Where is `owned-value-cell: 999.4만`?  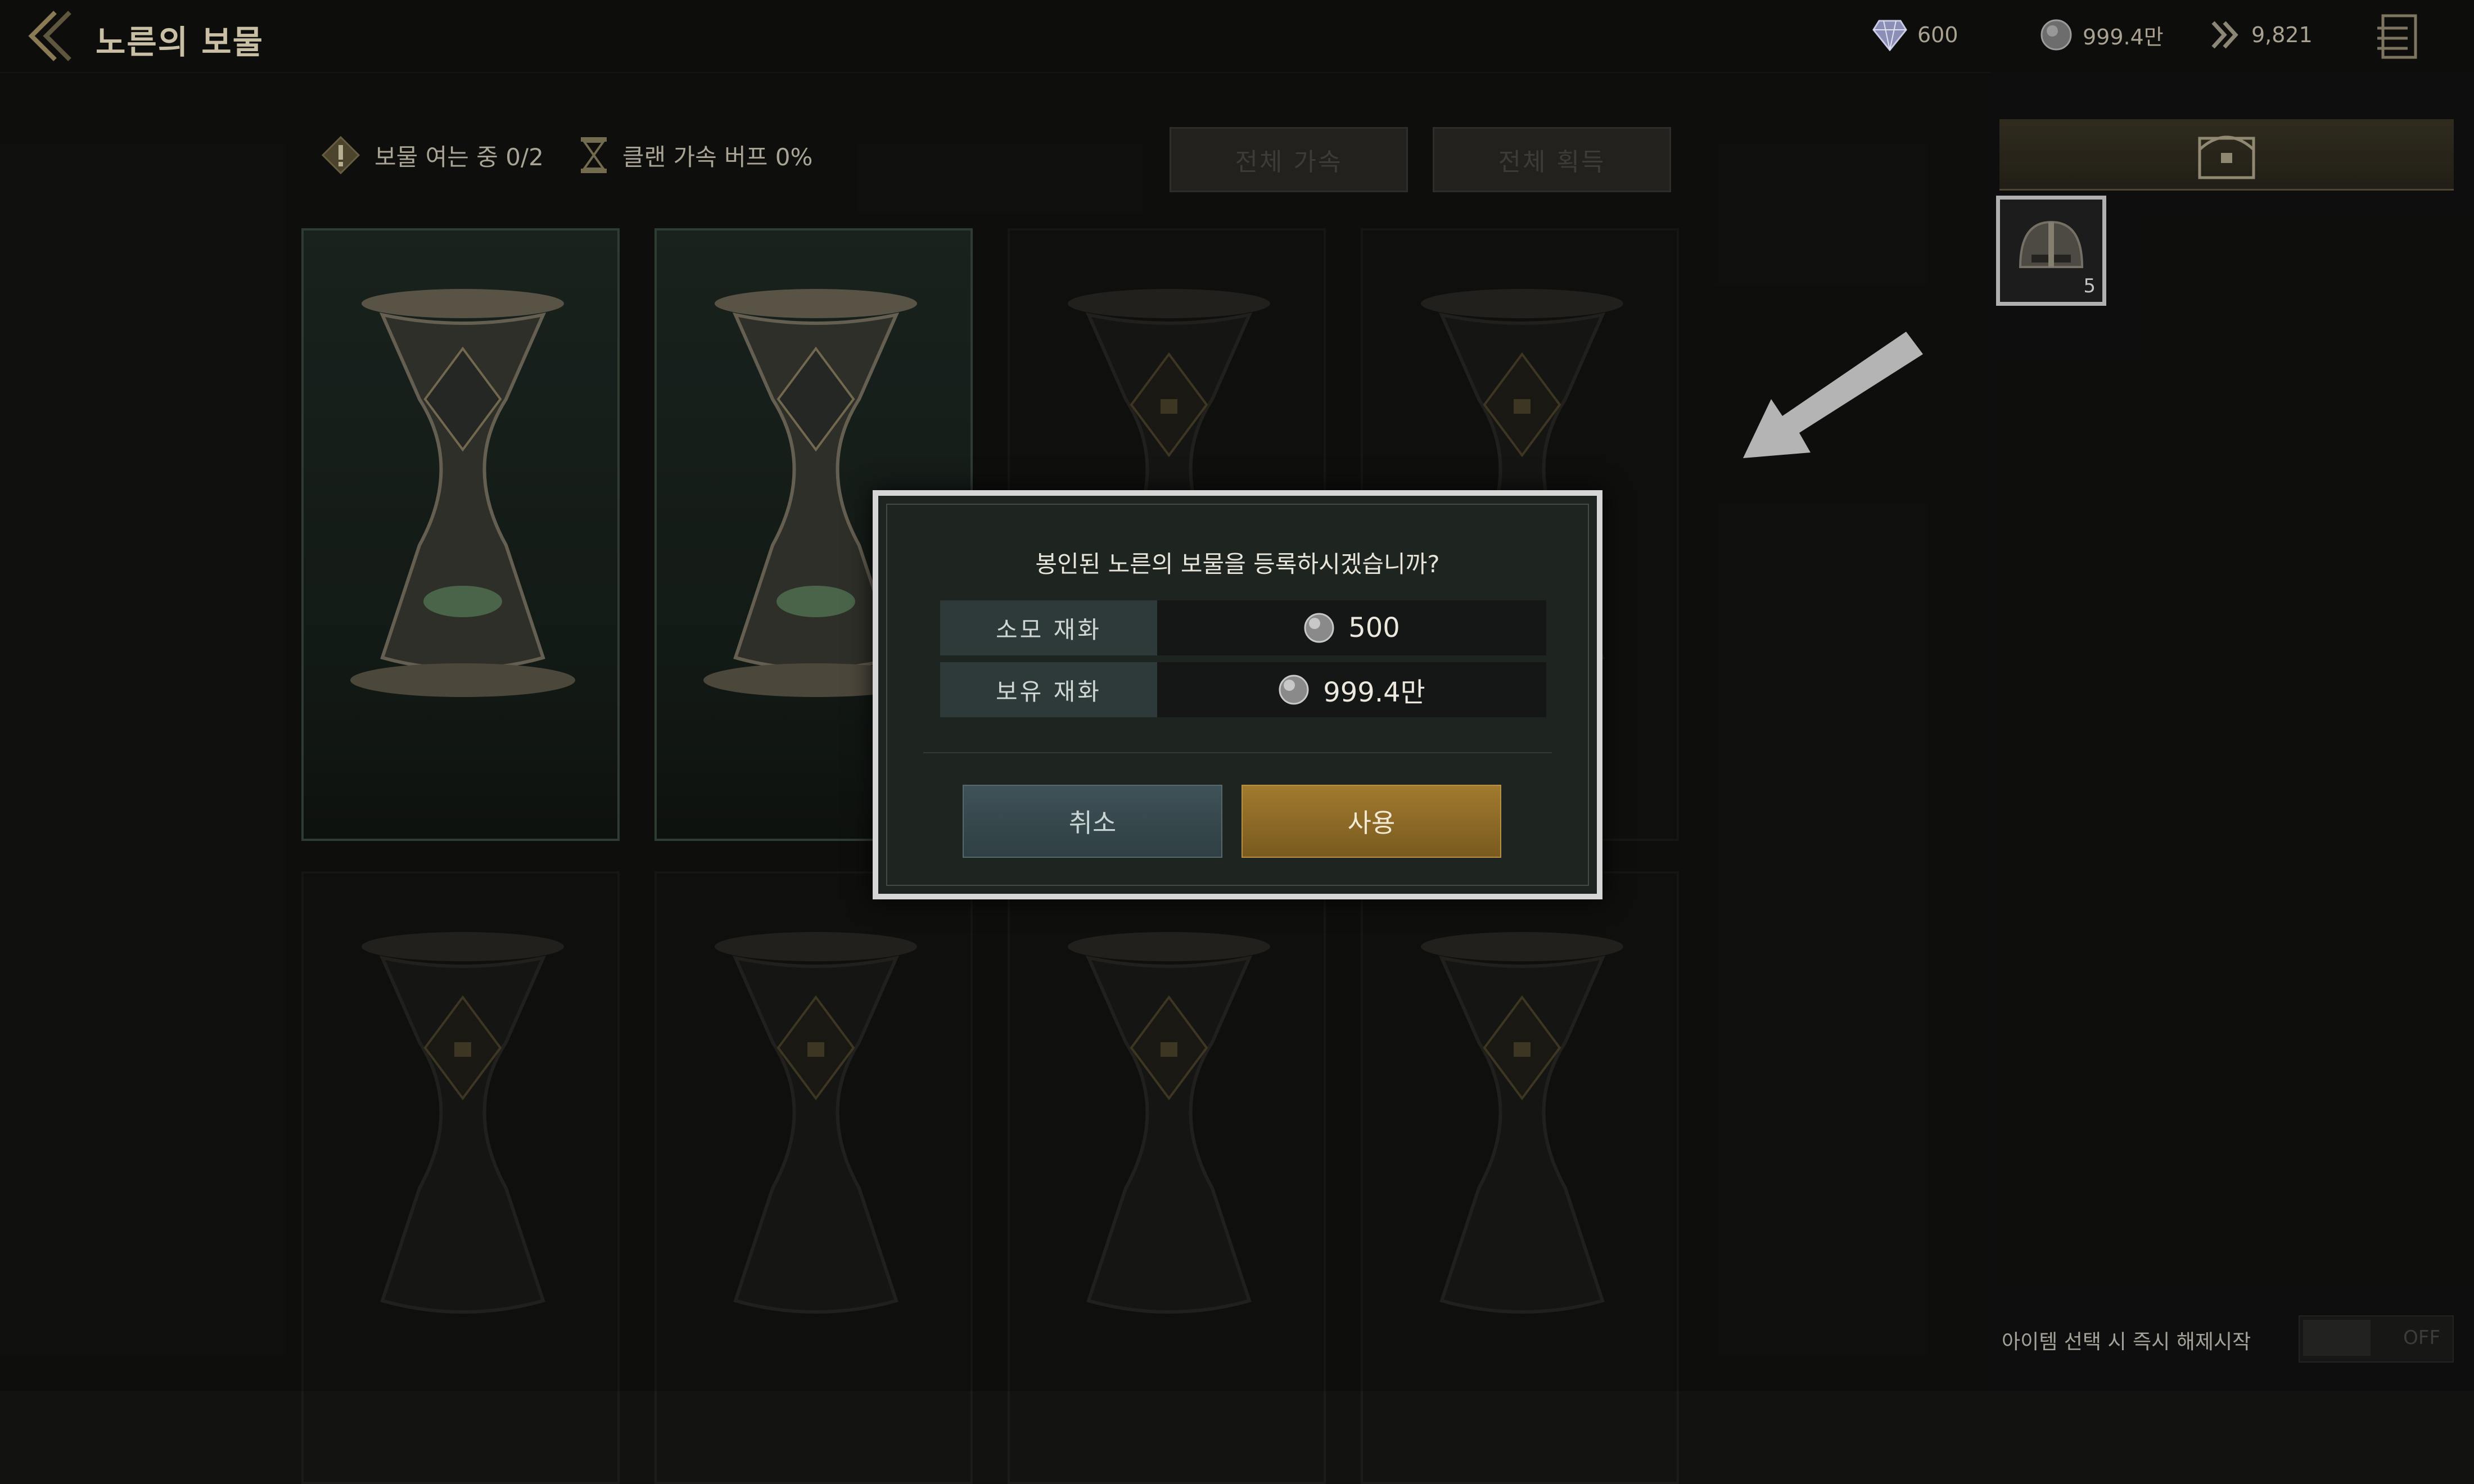 owned-value-cell: 999.4만 is located at coordinates (1351, 689).